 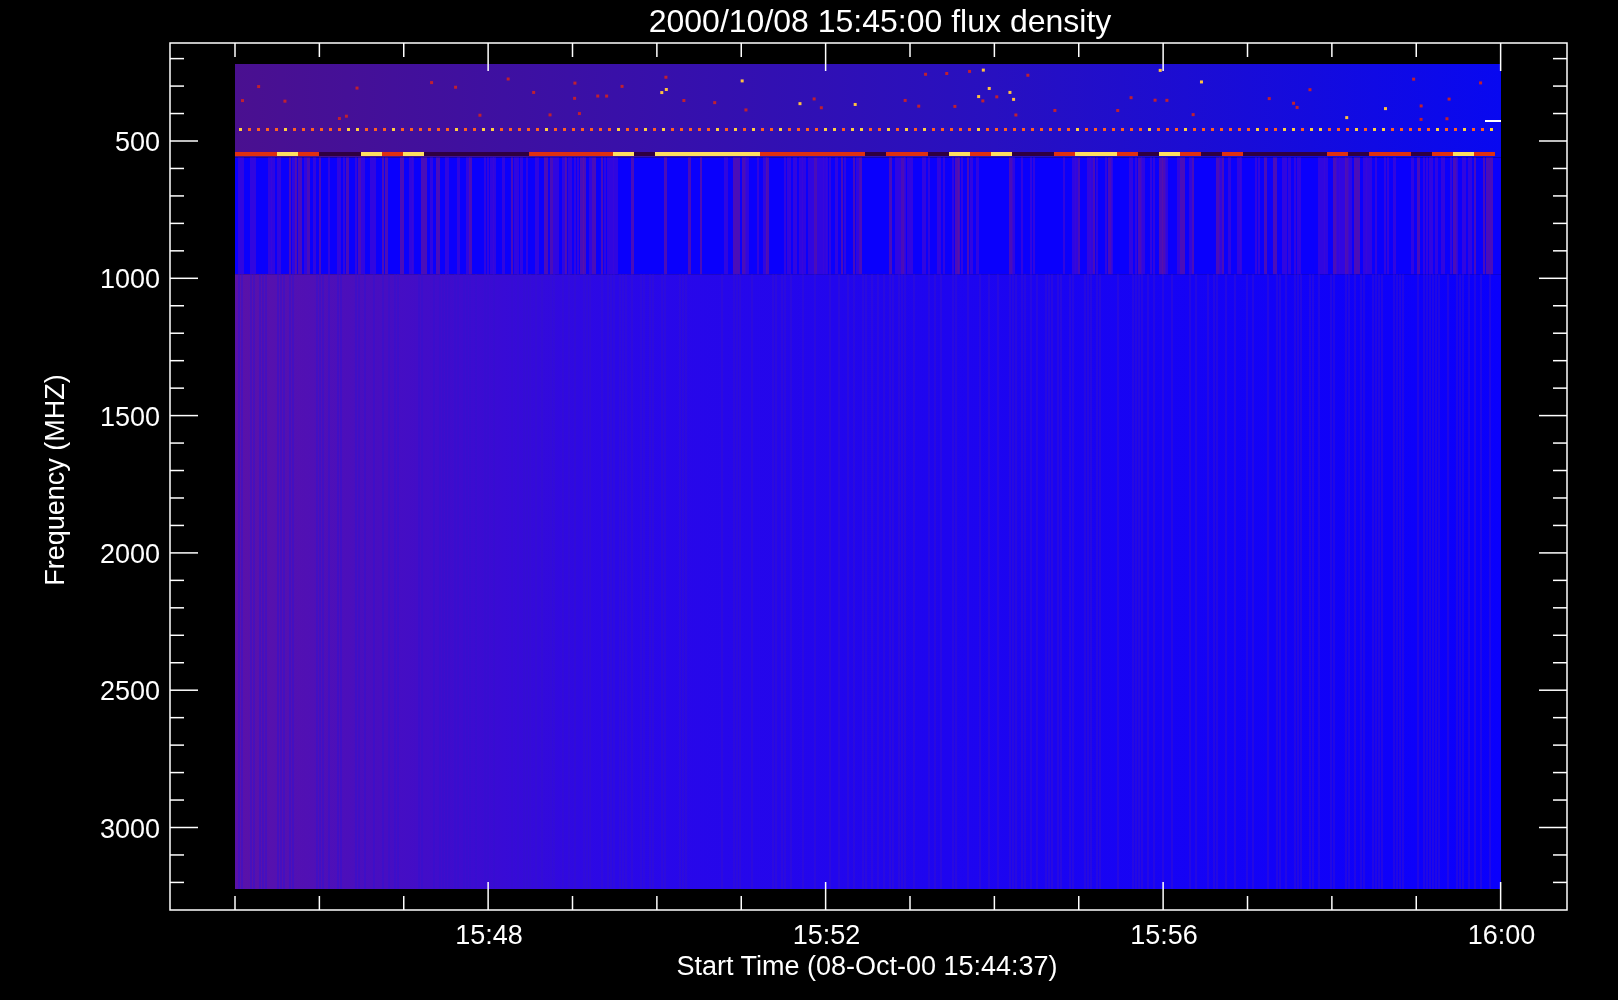 What do you see at coordinates (129, 691) in the screenshot?
I see `y-tick-label: 2500` at bounding box center [129, 691].